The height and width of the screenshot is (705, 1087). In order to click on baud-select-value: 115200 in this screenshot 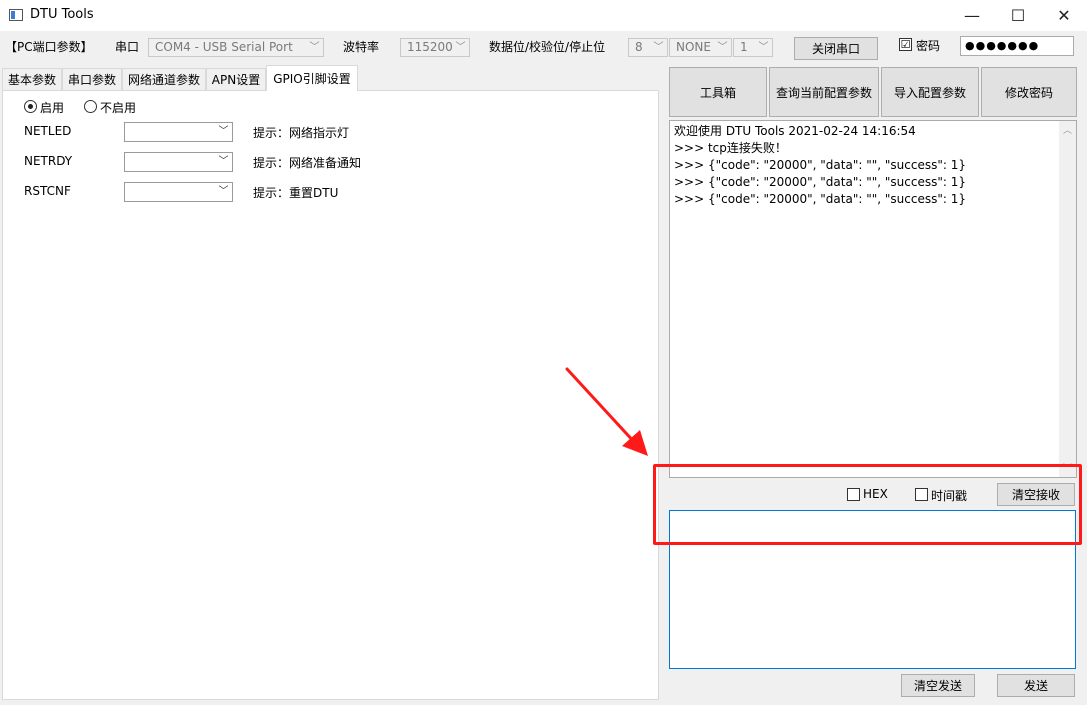, I will do `click(430, 47)`.